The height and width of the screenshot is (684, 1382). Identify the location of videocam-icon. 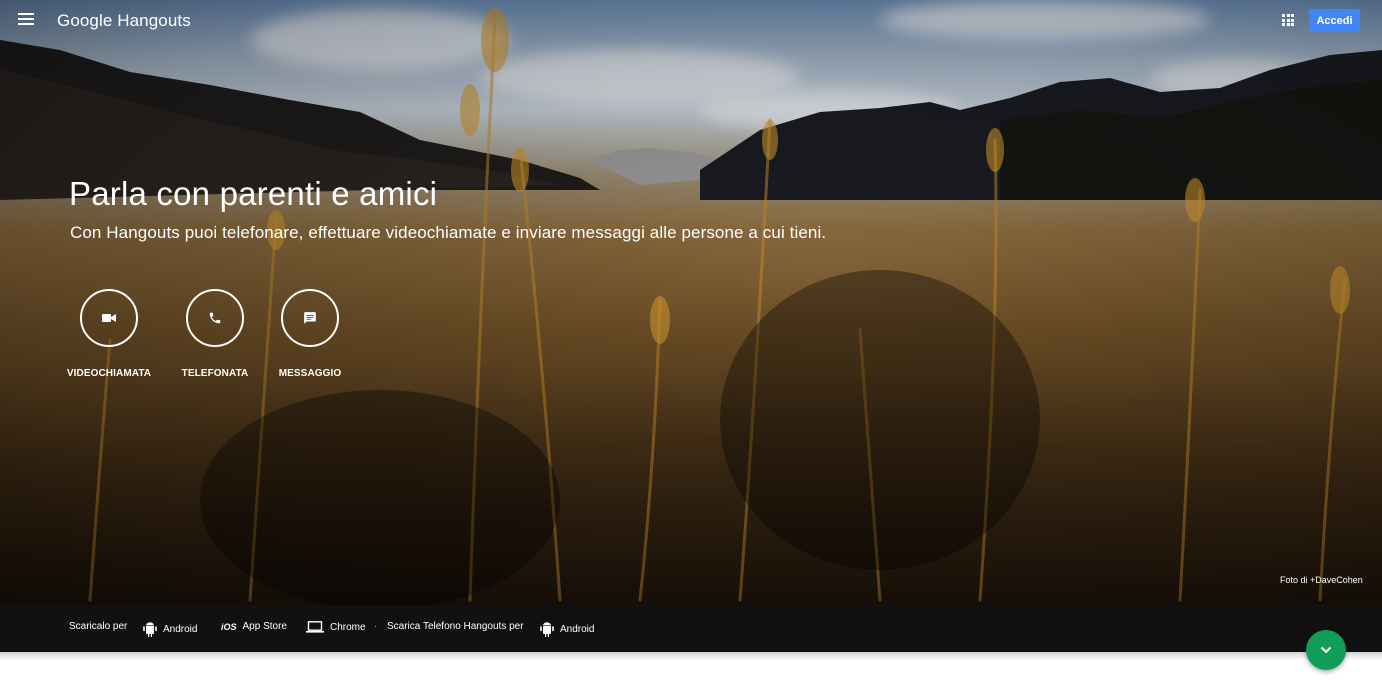
(109, 318).